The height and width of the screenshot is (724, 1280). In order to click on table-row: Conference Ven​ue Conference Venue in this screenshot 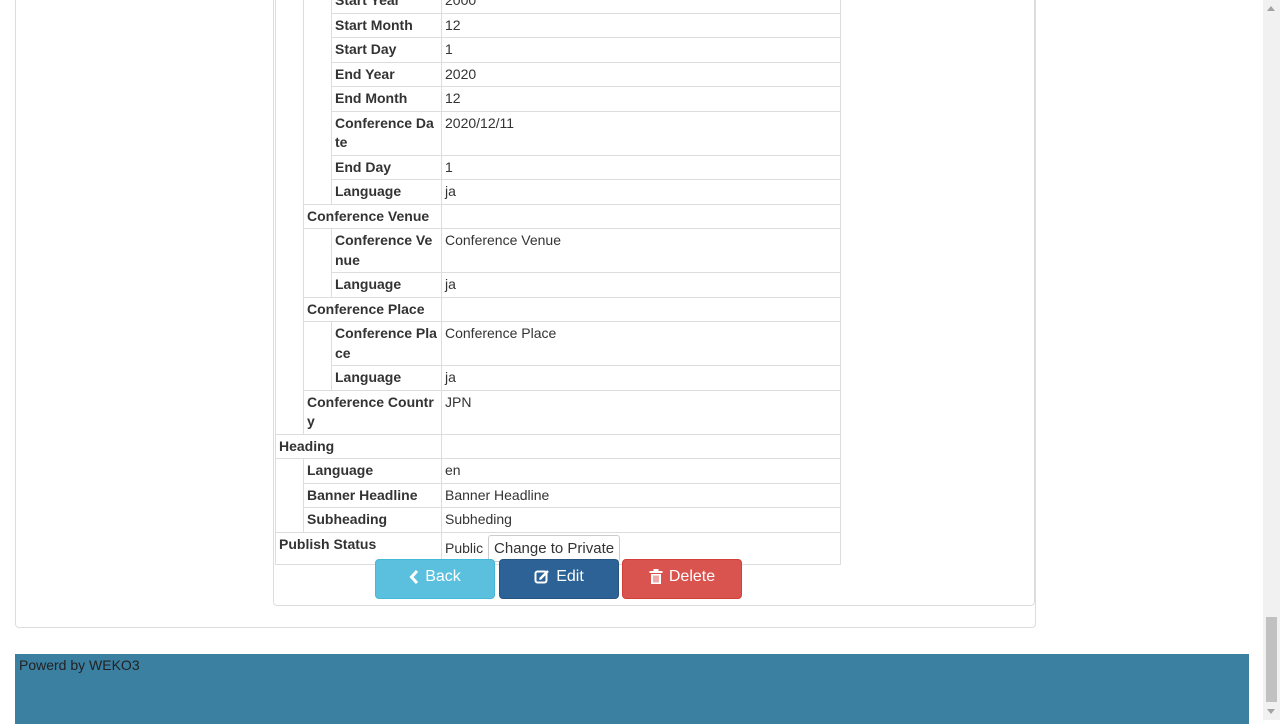, I will do `click(558, 250)`.